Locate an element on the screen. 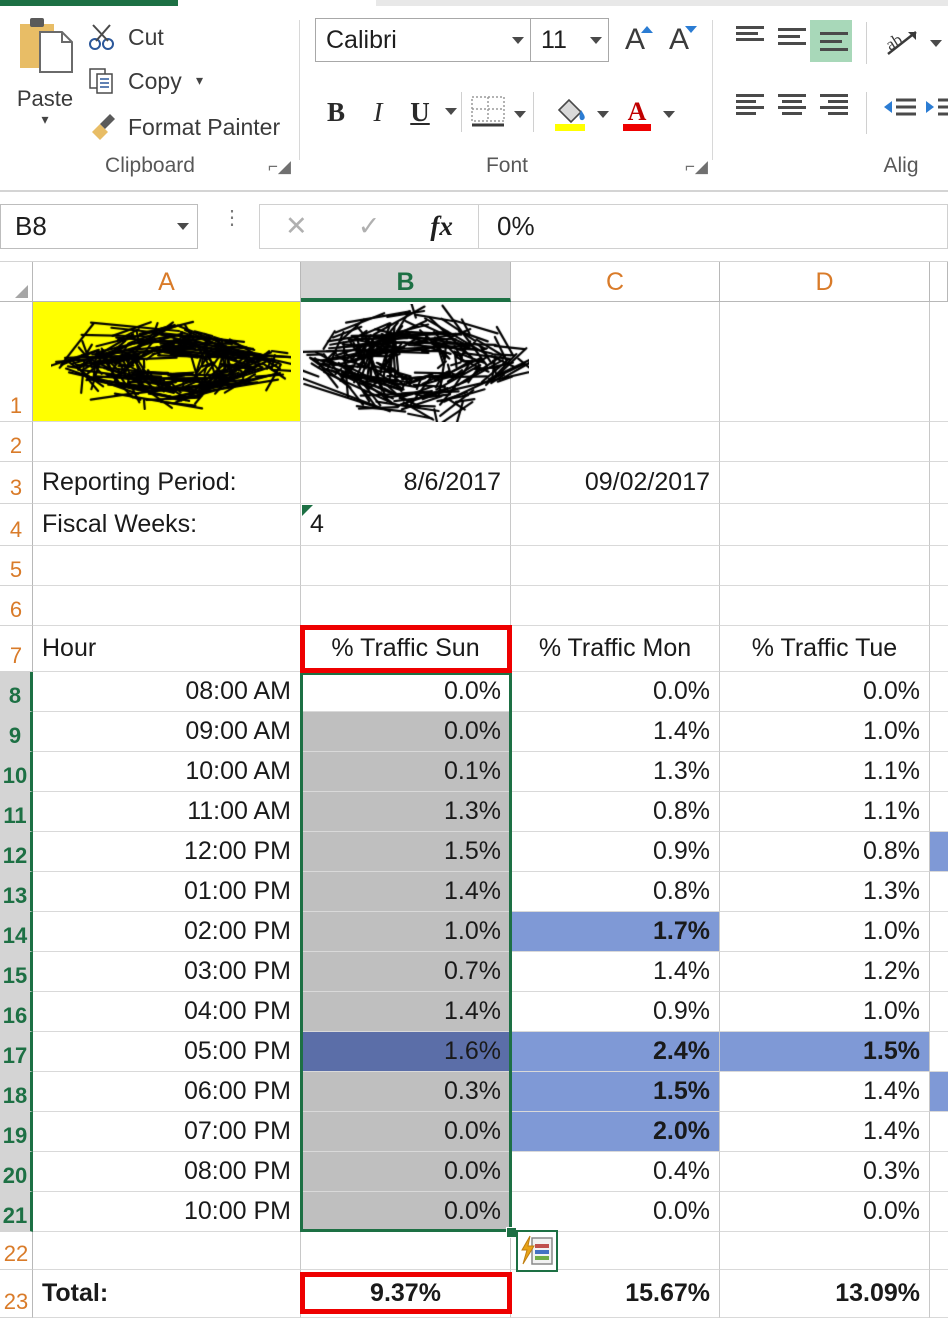 Image resolution: width=948 pixels, height=1334 pixels. underline-dropdown-icon is located at coordinates (451, 111).